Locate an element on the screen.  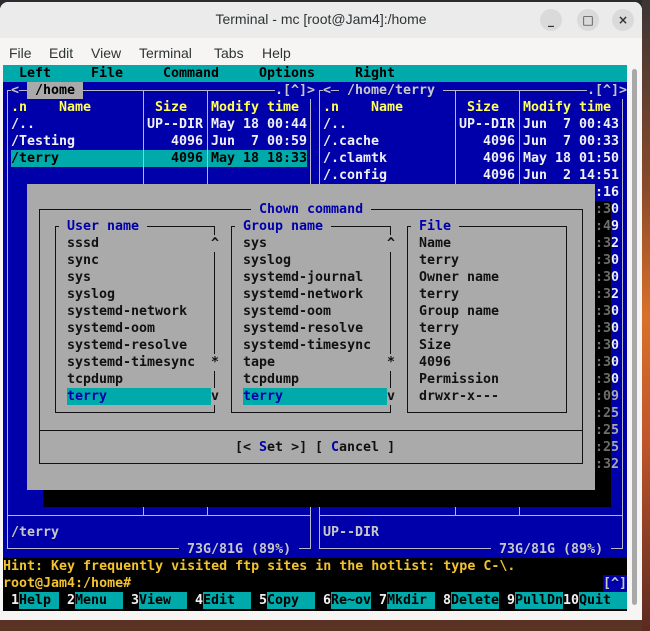
right-panel-history-left: < is located at coordinates (327, 90).